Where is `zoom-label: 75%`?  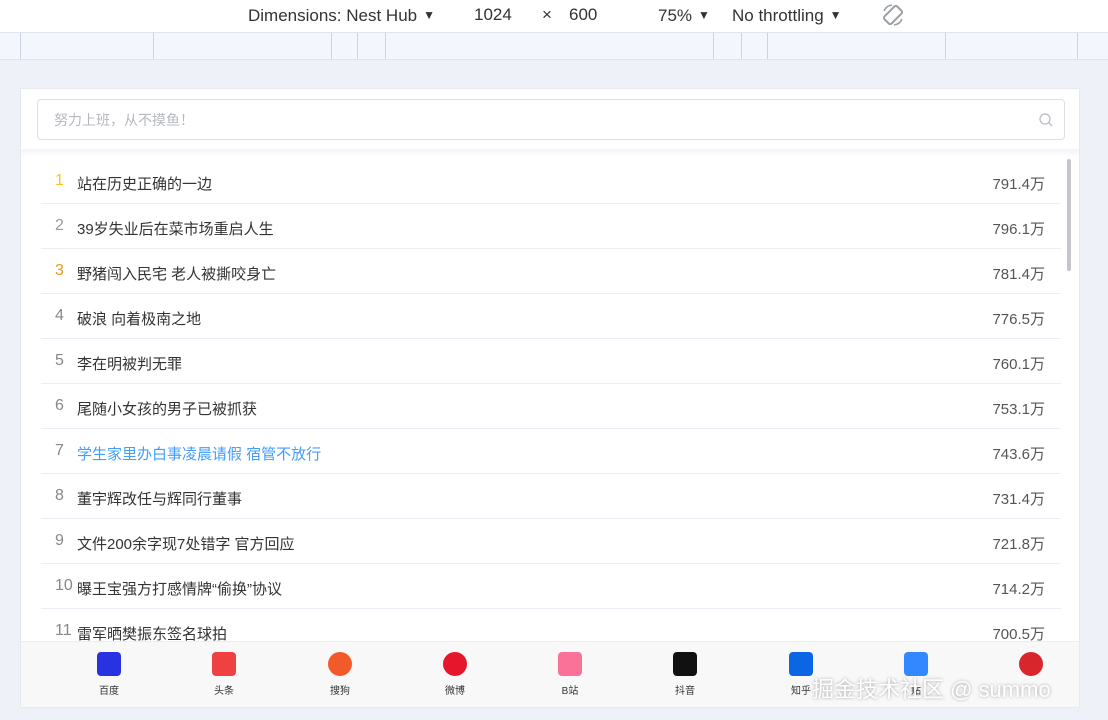 zoom-label: 75% is located at coordinates (675, 15).